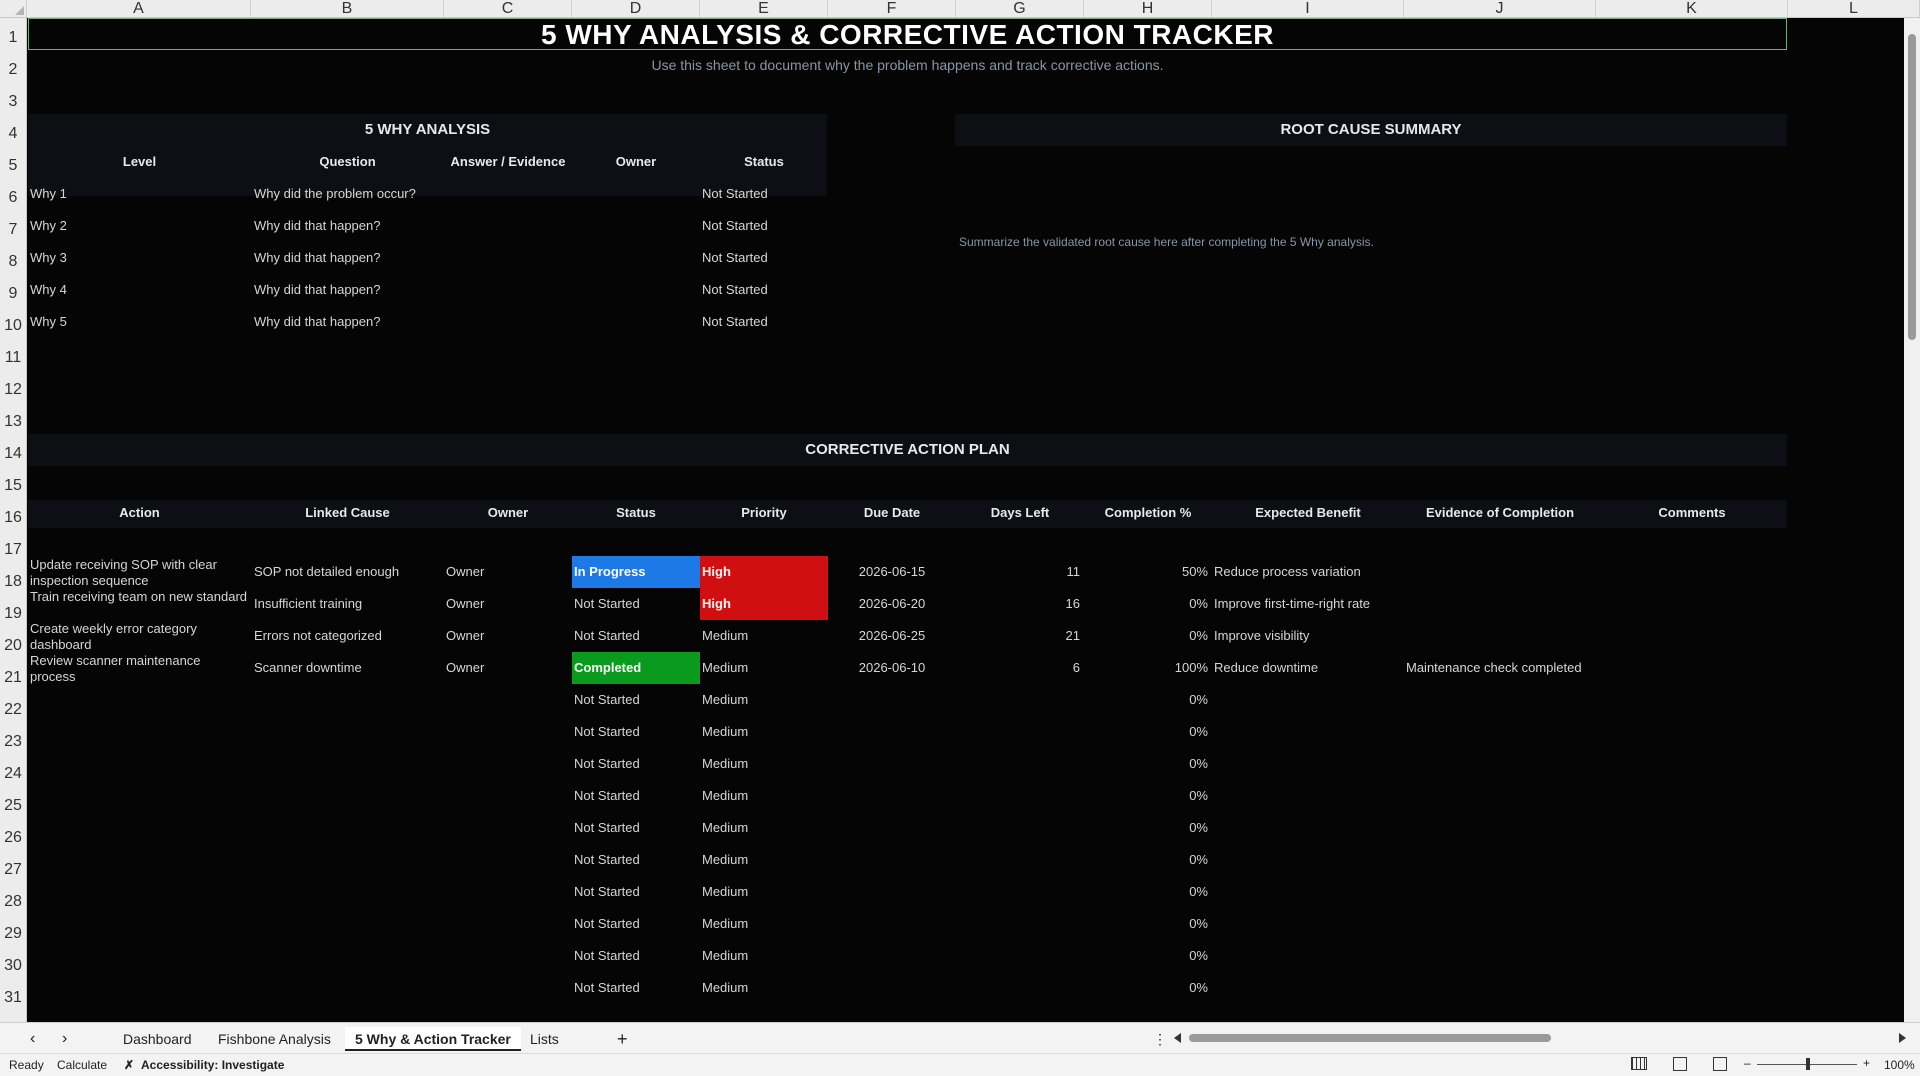  What do you see at coordinates (892, 667) in the screenshot?
I see `due-date: 2026-06-10` at bounding box center [892, 667].